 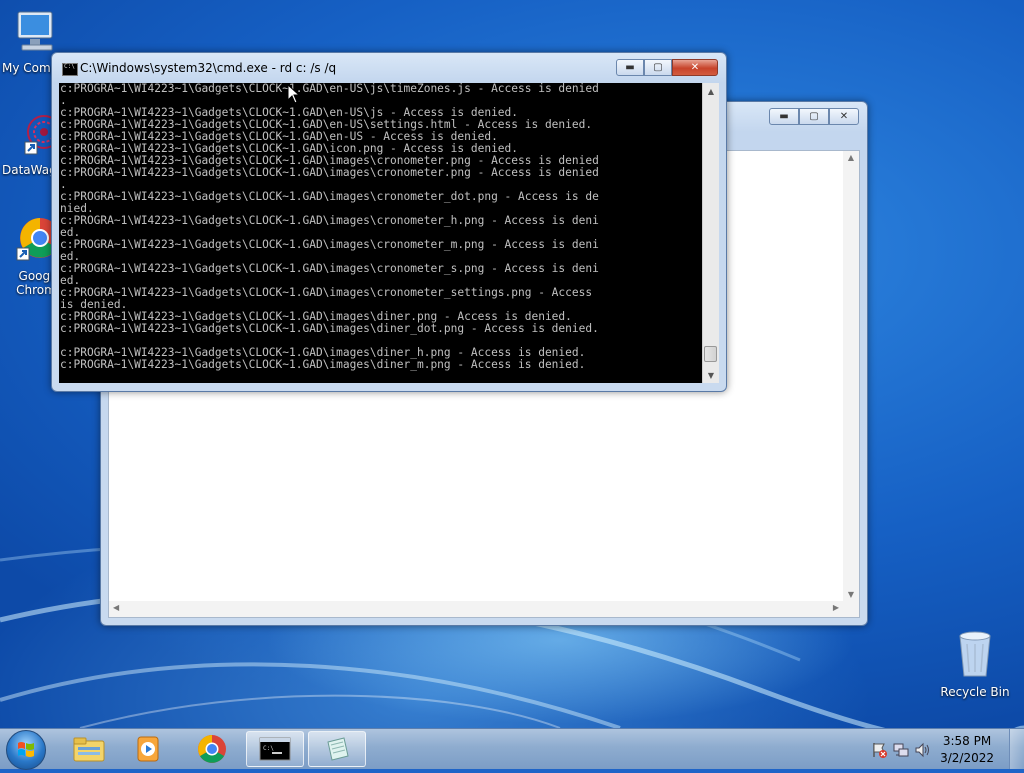 What do you see at coordinates (36, 283) in the screenshot?
I see `desktop-icon-label: Googl Chrom` at bounding box center [36, 283].